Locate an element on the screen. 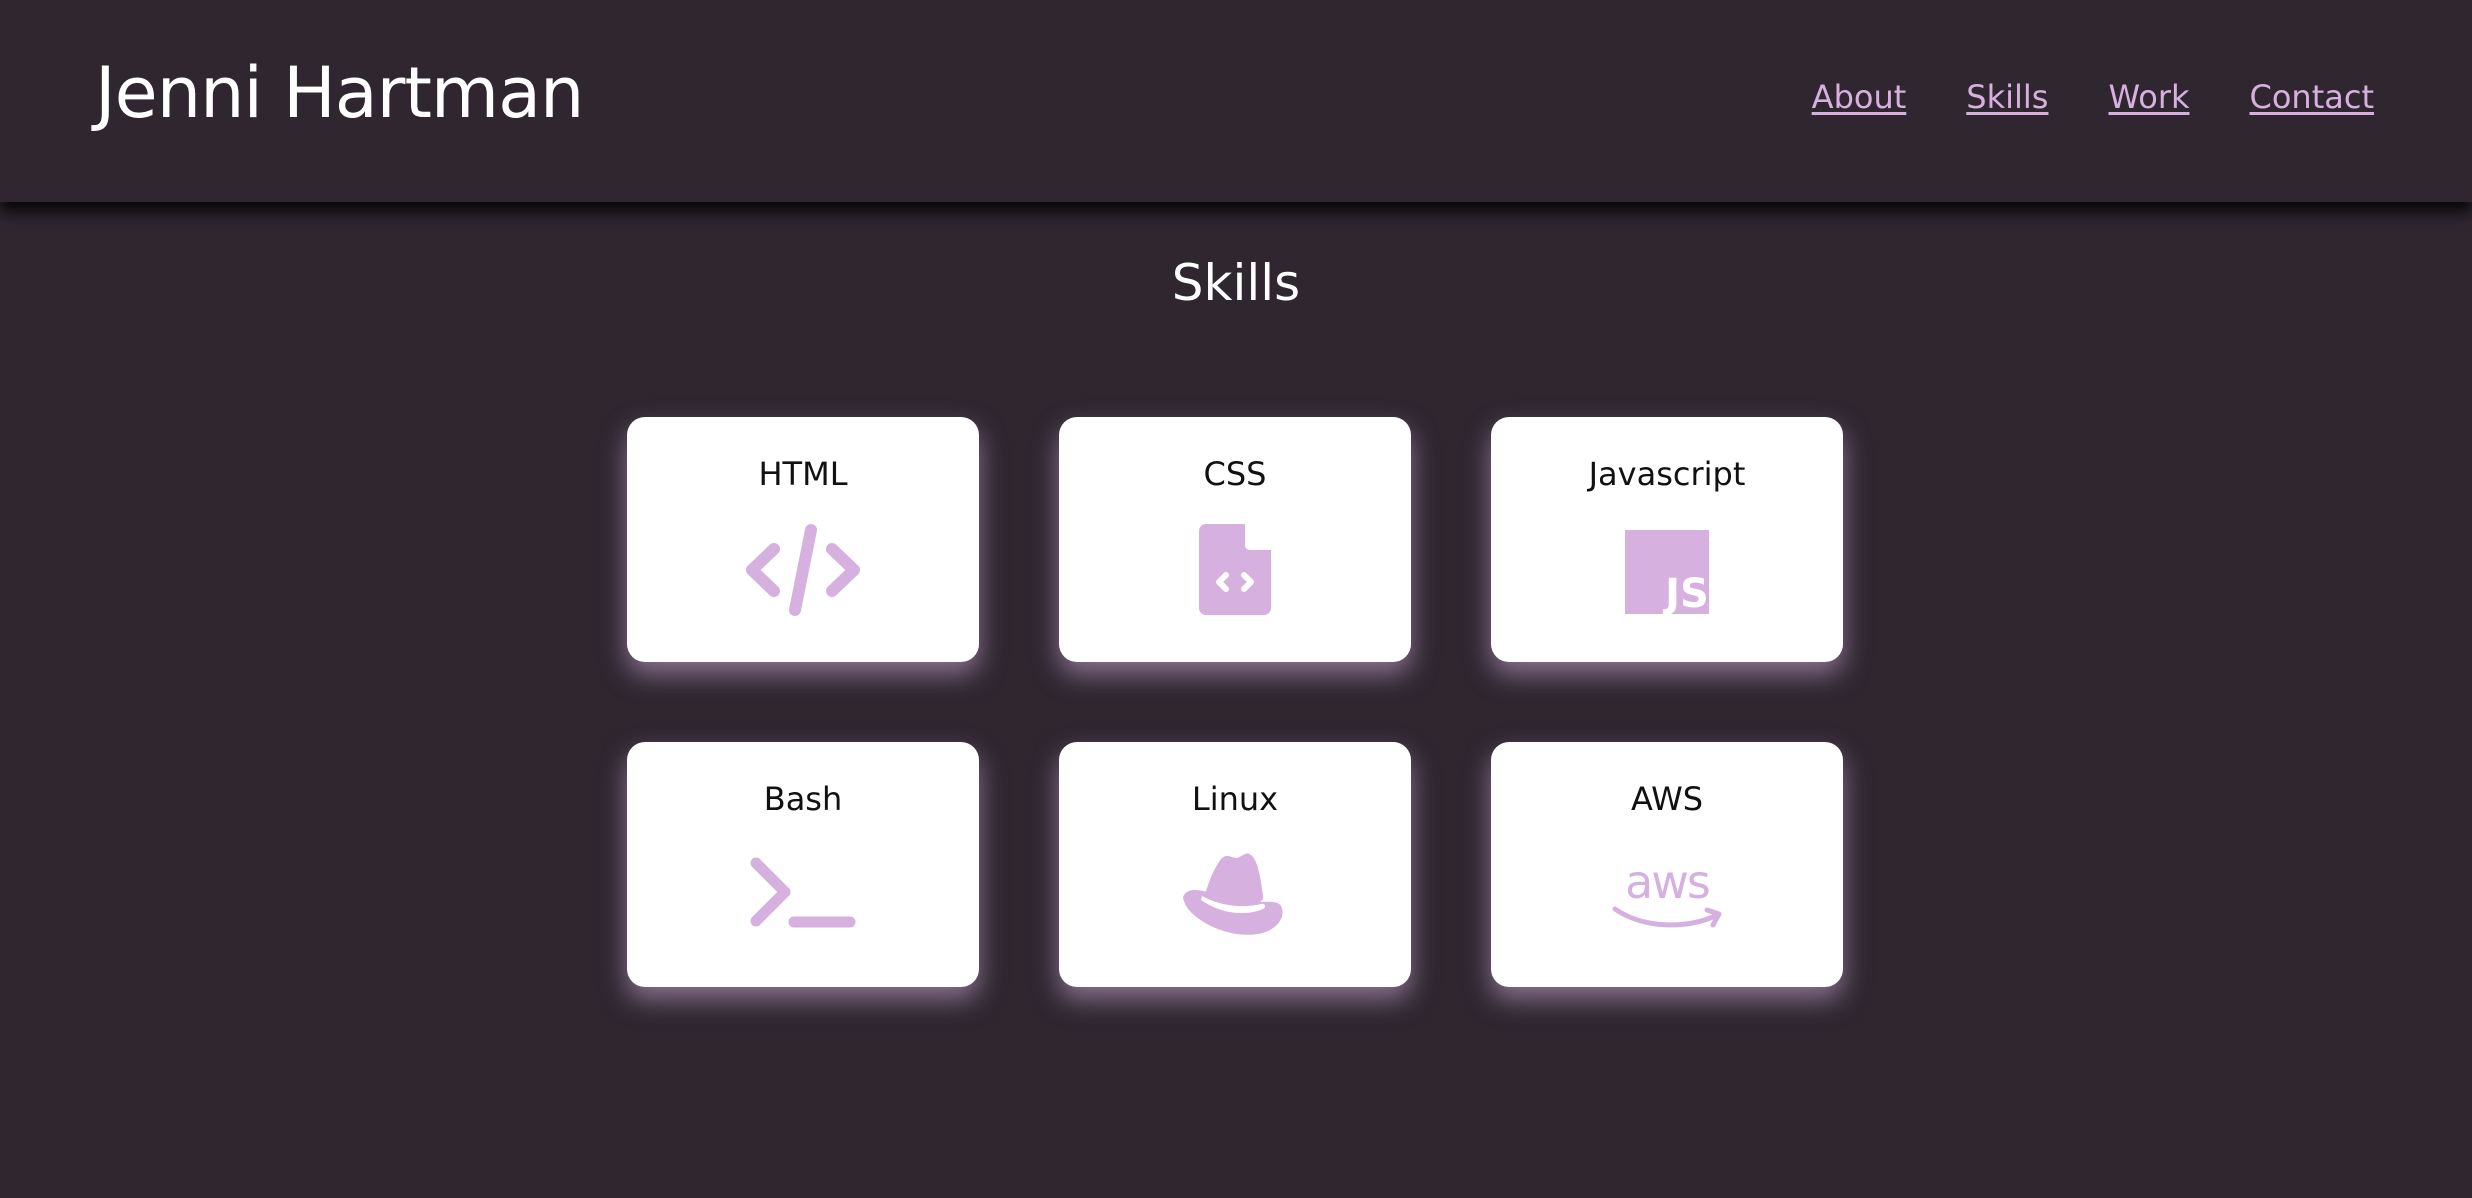 This screenshot has height=1198, width=2472. aws-icon: aws is located at coordinates (1667, 896).